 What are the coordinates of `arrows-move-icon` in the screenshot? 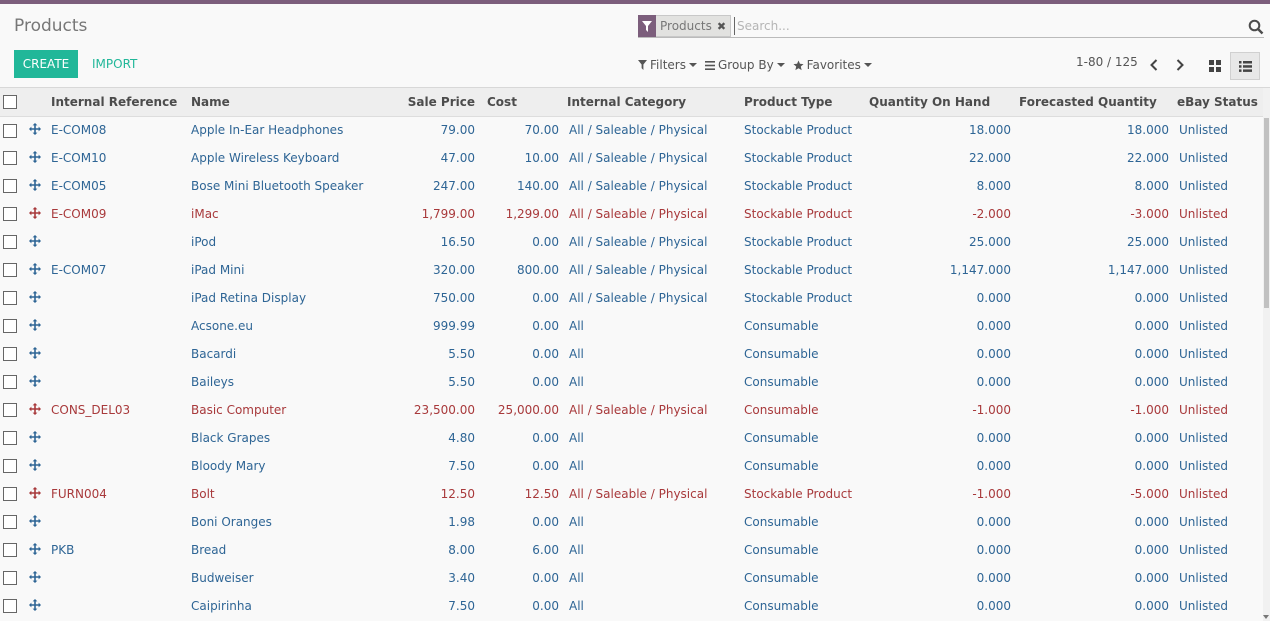 It's located at (35, 354).